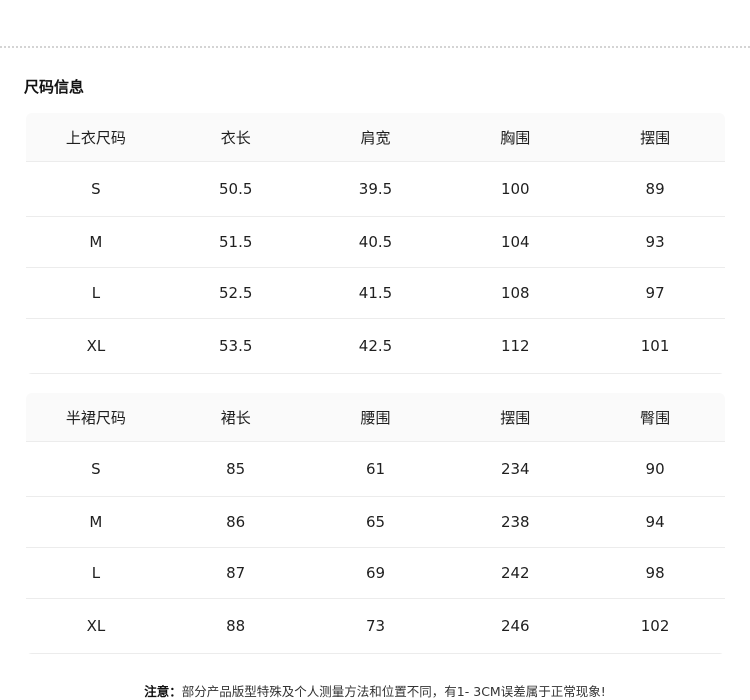 The height and width of the screenshot is (700, 750). What do you see at coordinates (235, 137) in the screenshot?
I see `column-header: 衣长` at bounding box center [235, 137].